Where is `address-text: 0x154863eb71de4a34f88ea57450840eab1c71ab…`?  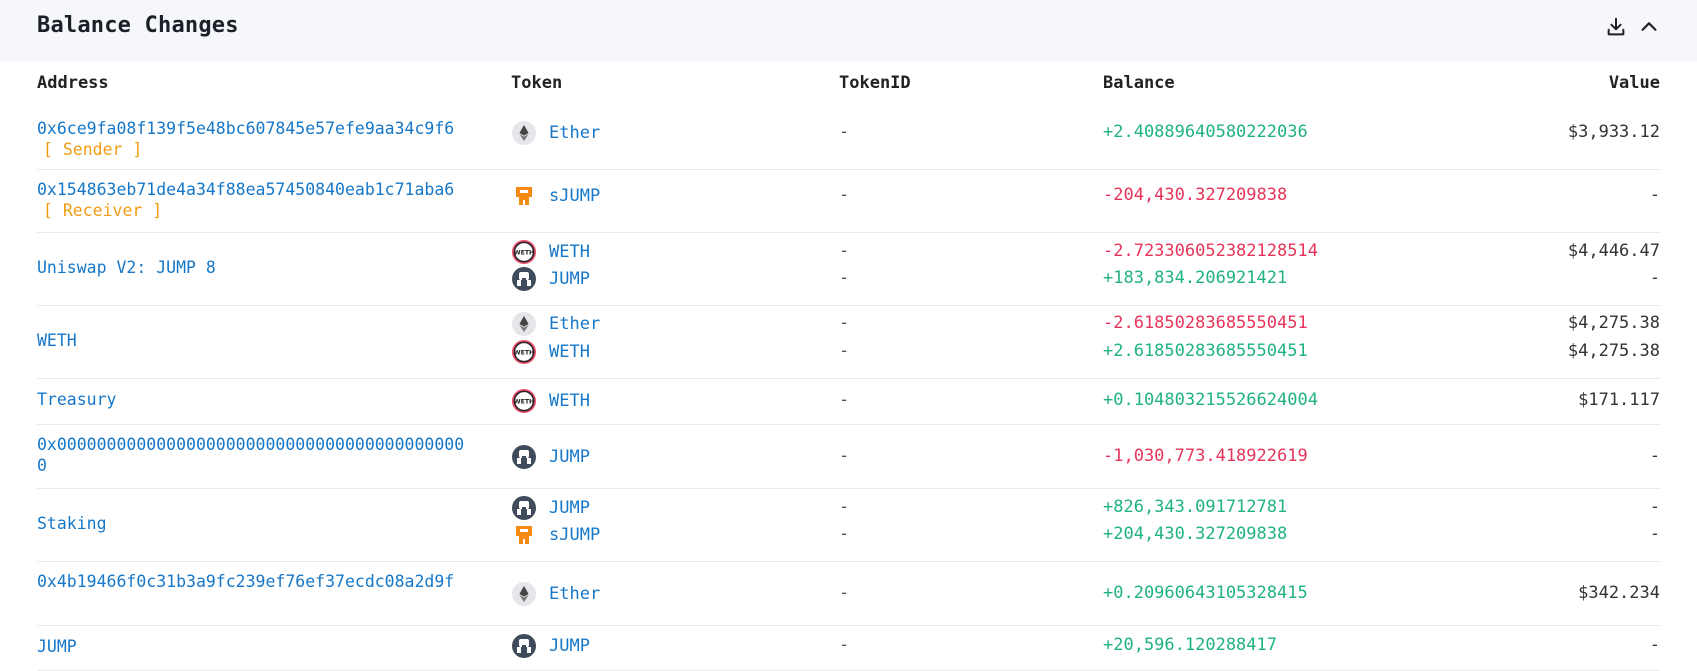 address-text: 0x154863eb71de4a34f88ea57450840eab1c71ab… is located at coordinates (246, 189).